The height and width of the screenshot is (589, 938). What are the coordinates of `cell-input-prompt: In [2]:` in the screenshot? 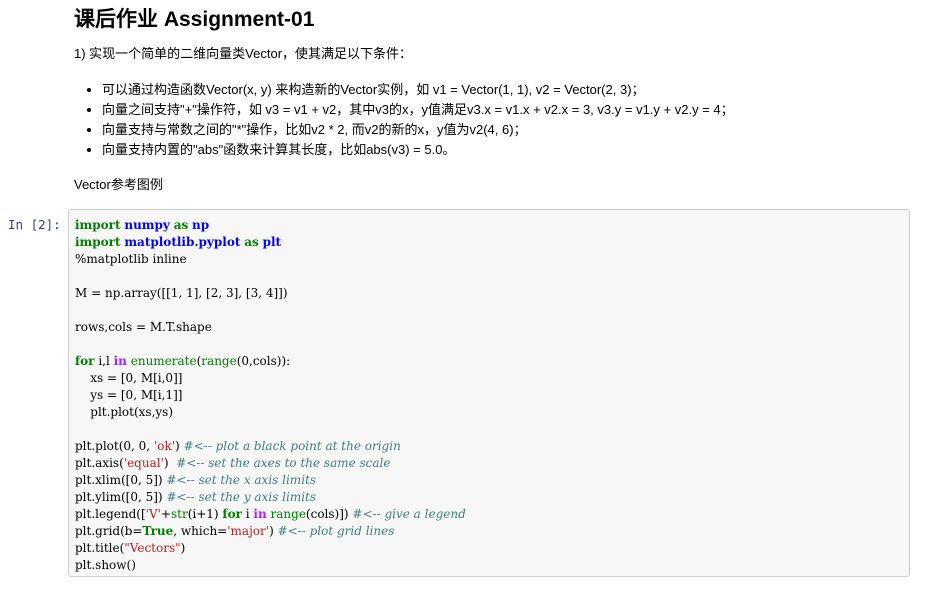 It's located at (34, 224).